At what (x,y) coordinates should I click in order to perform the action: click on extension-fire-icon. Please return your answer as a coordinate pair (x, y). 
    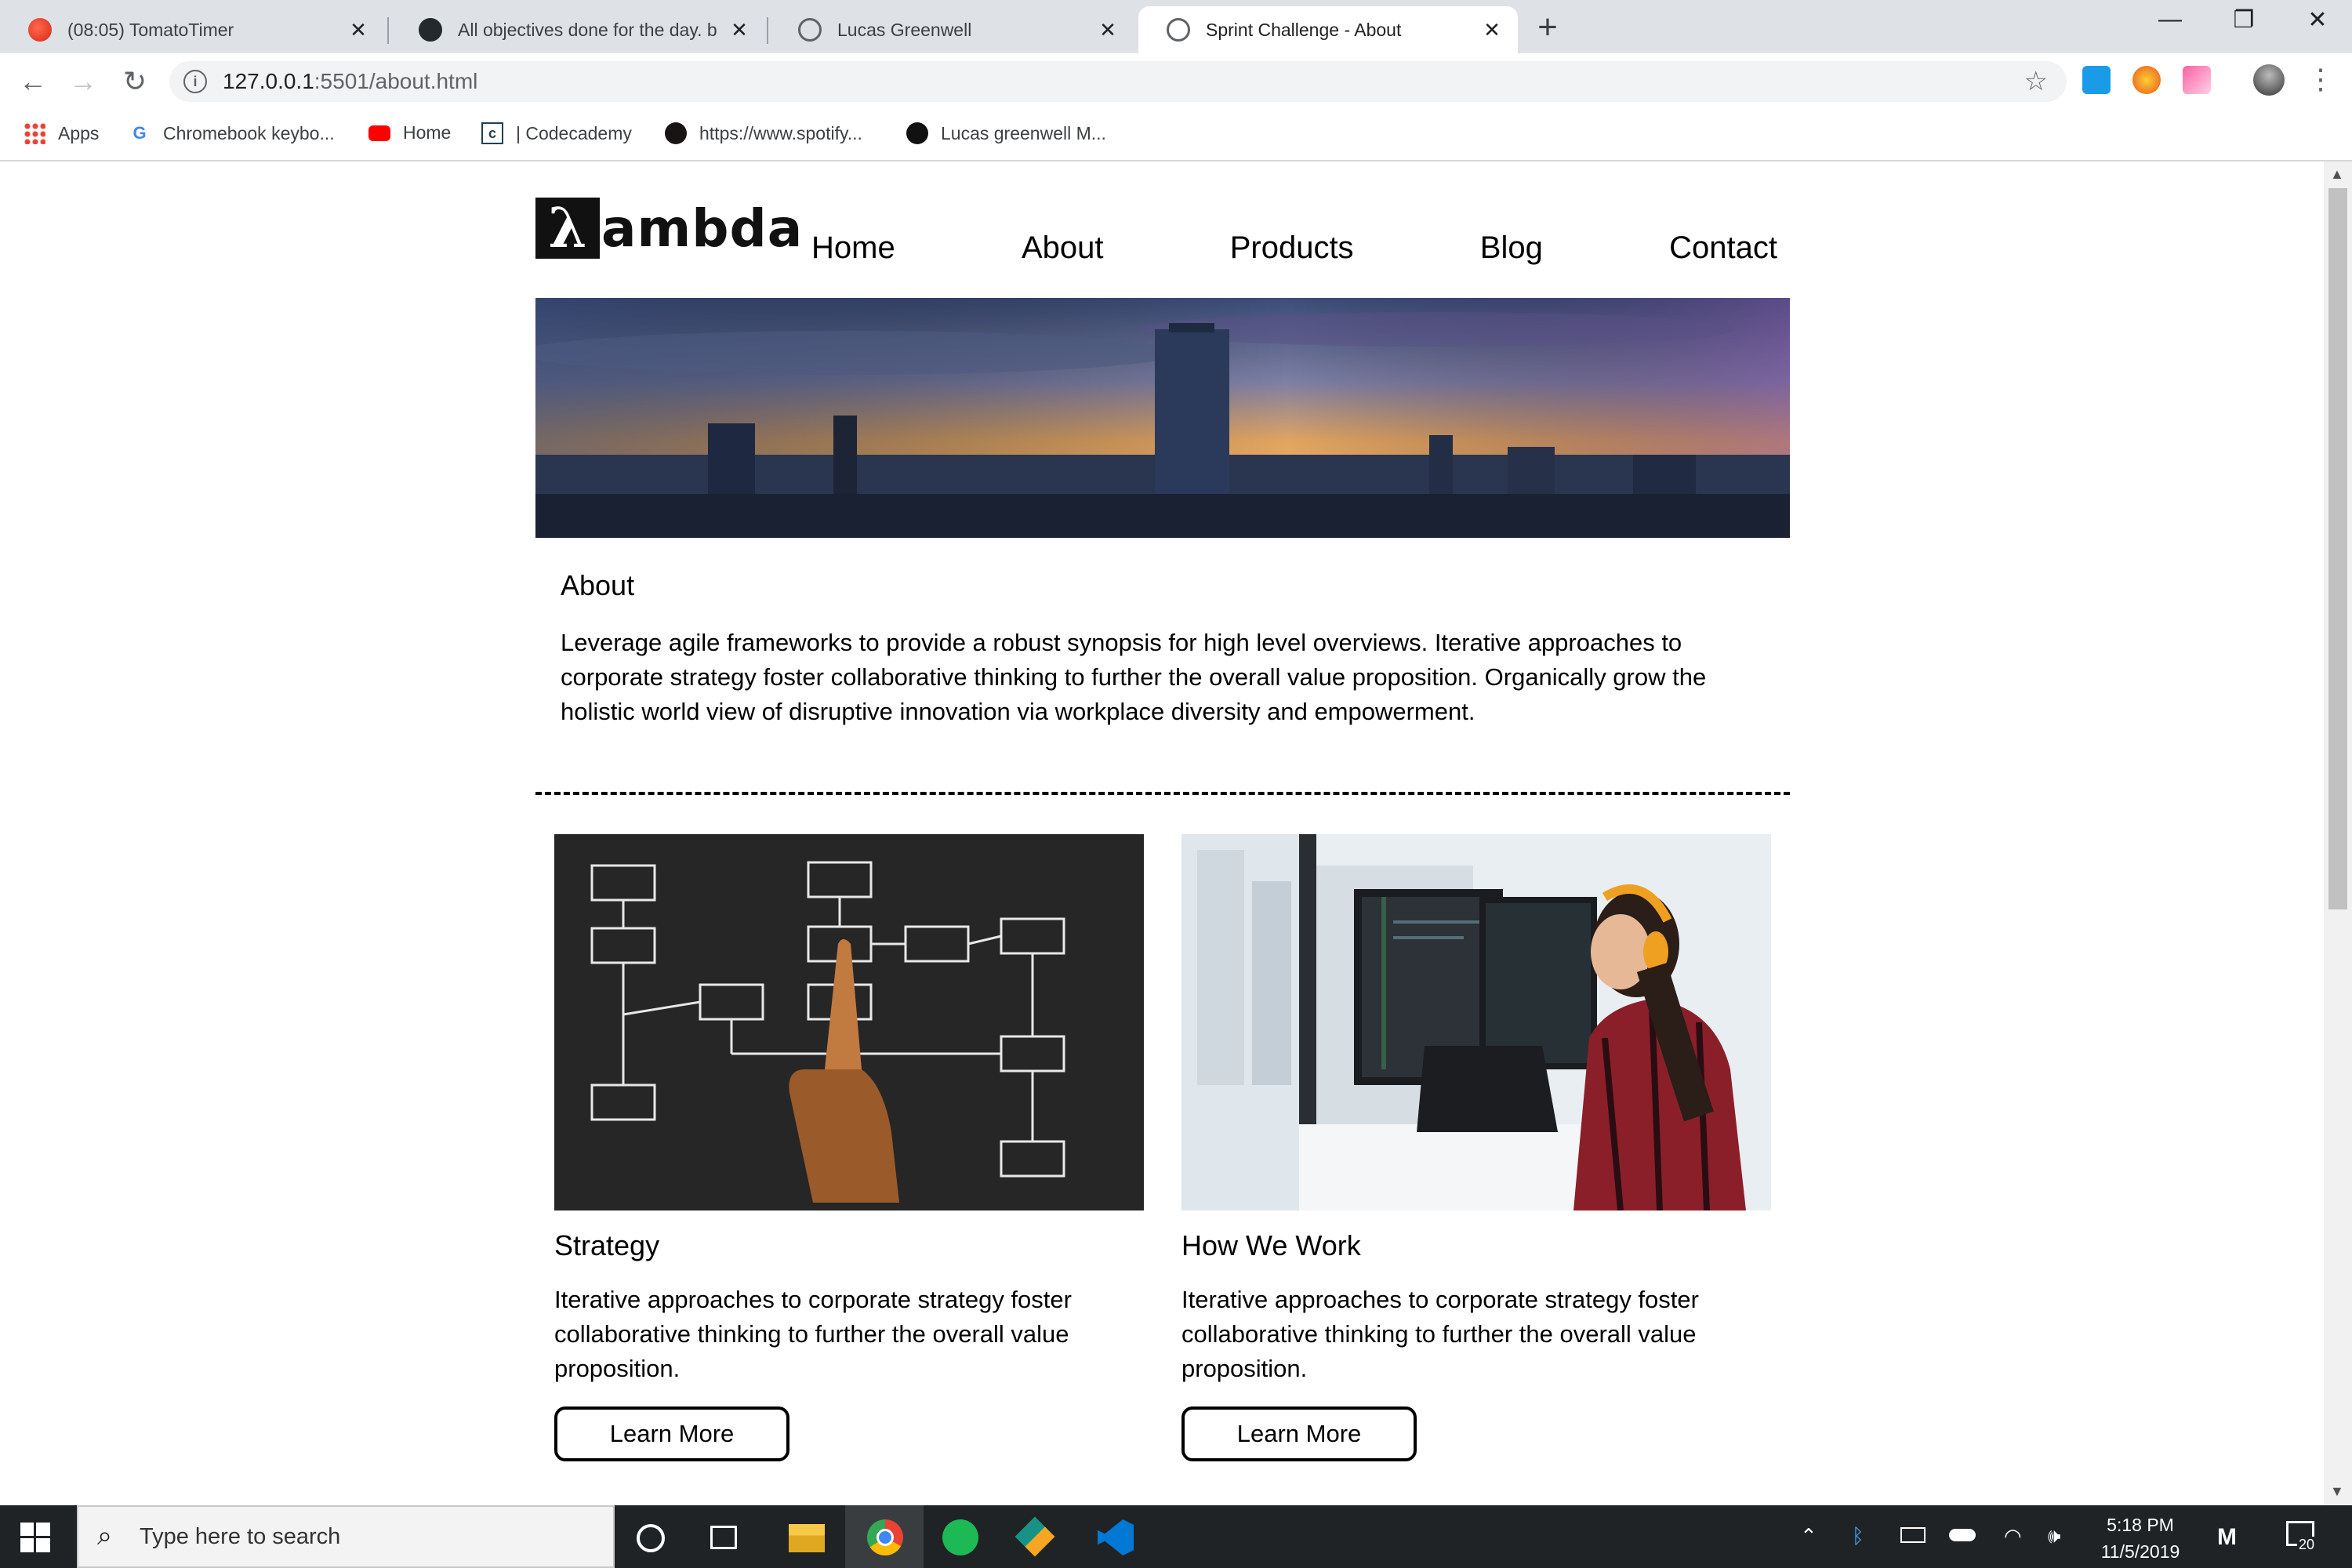
    Looking at the image, I should click on (2146, 80).